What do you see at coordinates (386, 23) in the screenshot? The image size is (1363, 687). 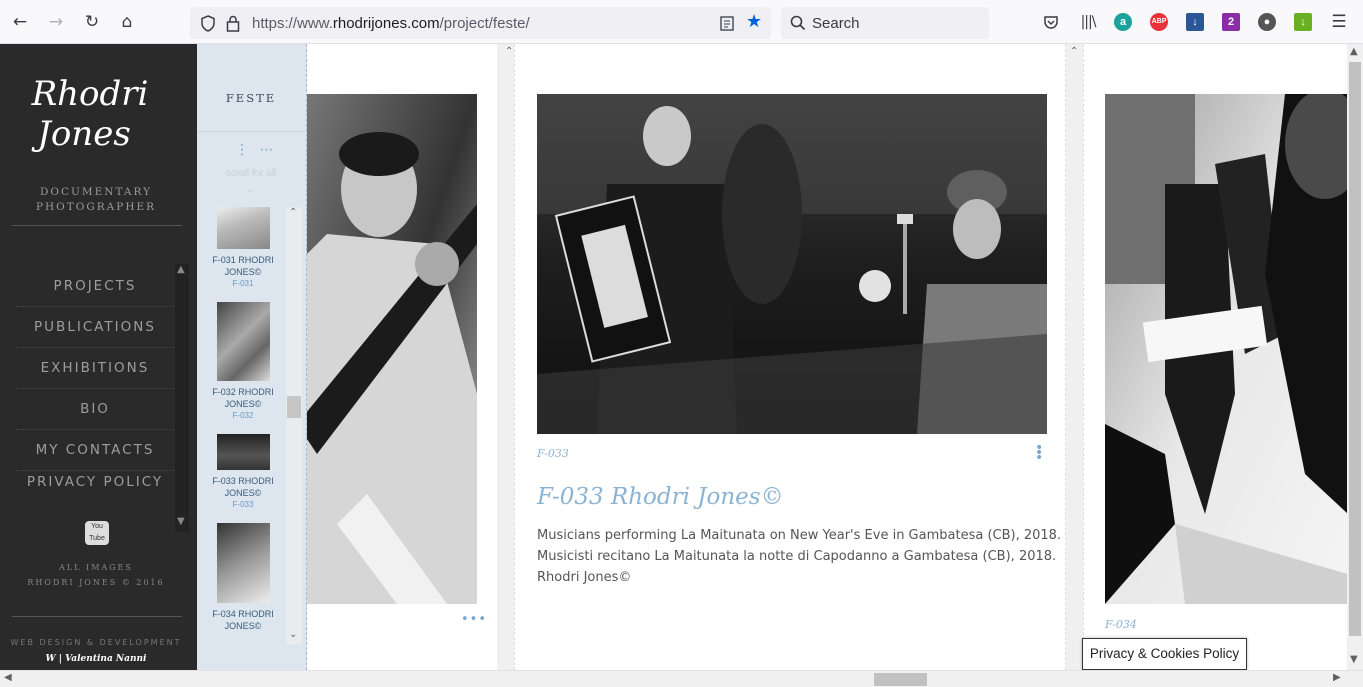 I see `url-domain: rhodrijones.com` at bounding box center [386, 23].